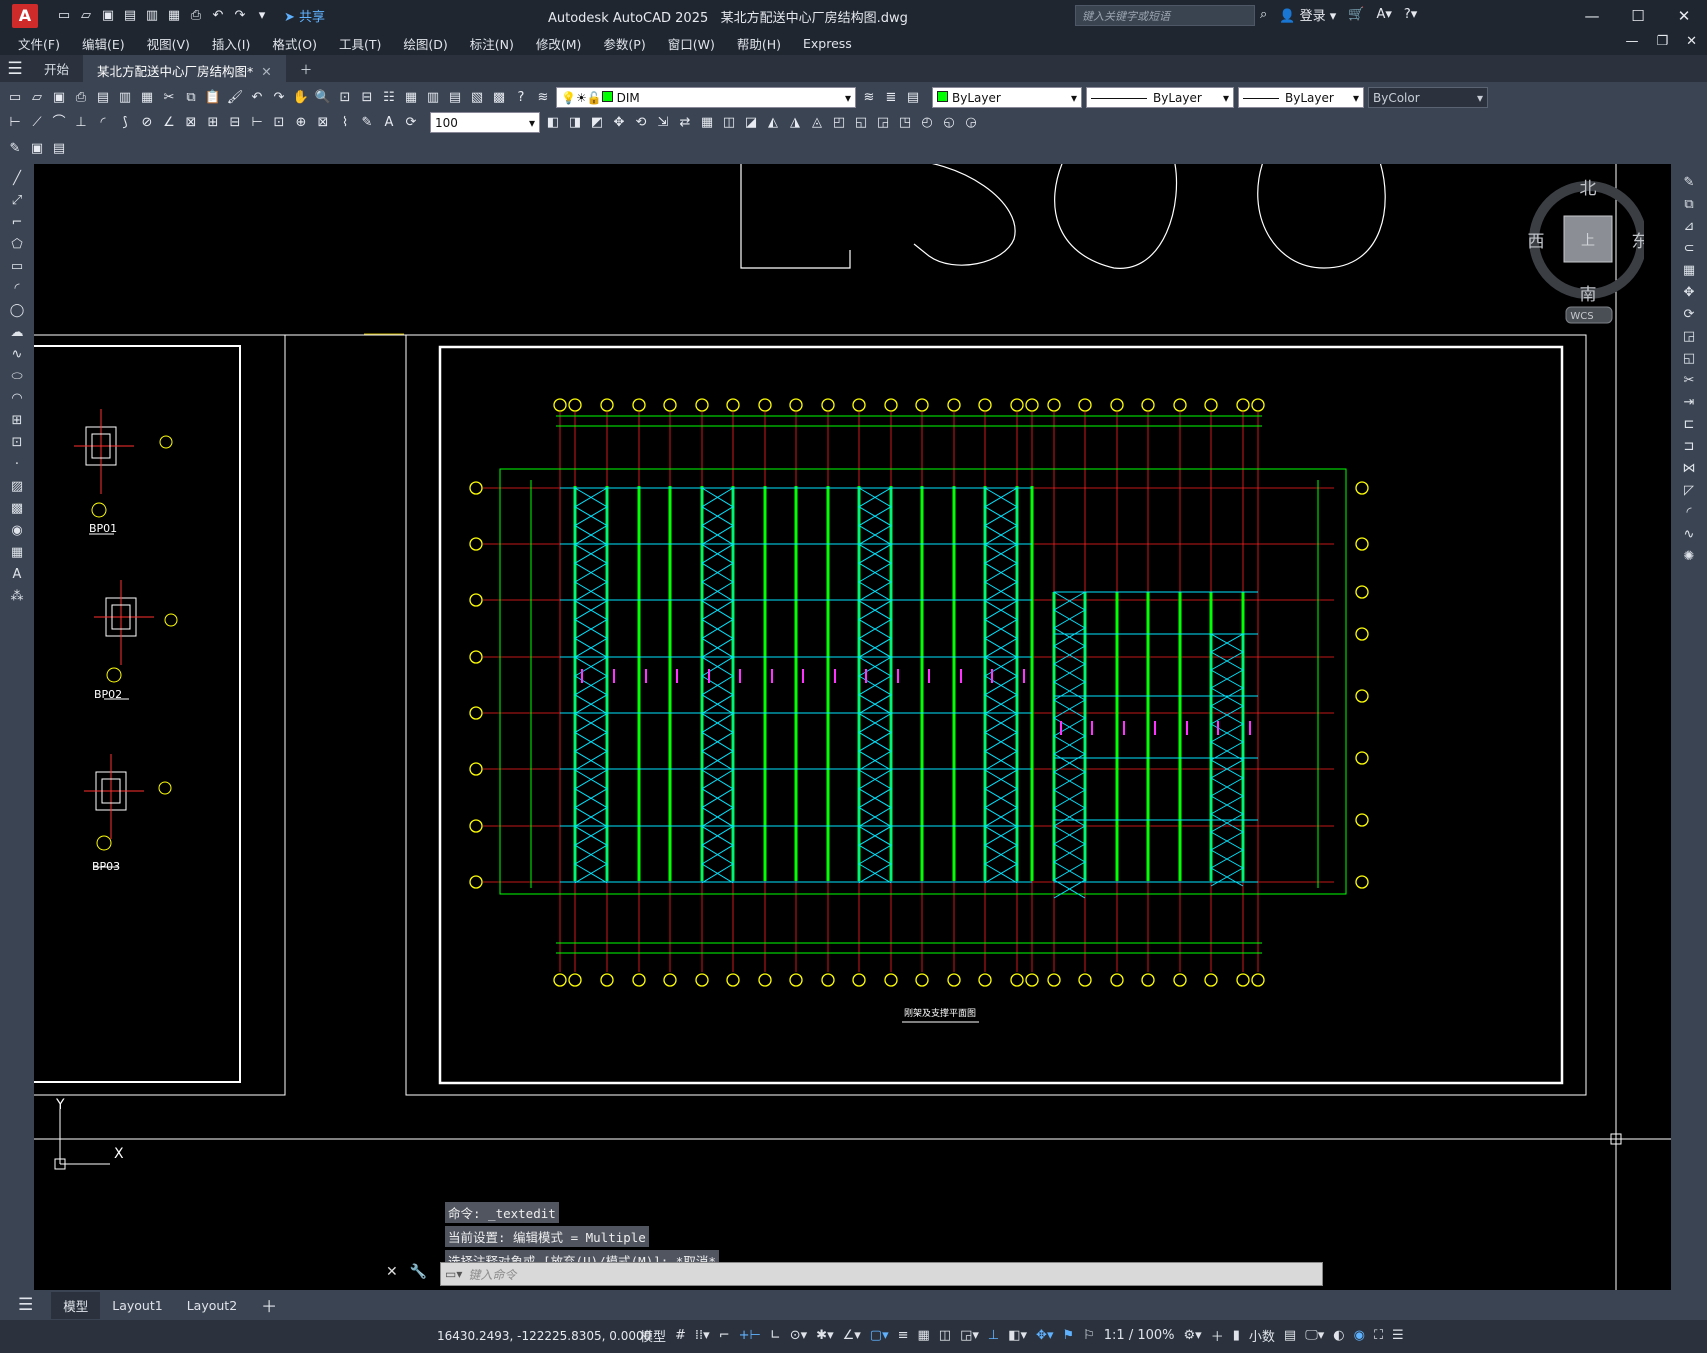 This screenshot has width=1707, height=1353. I want to click on table-icon: ▦, so click(17, 553).